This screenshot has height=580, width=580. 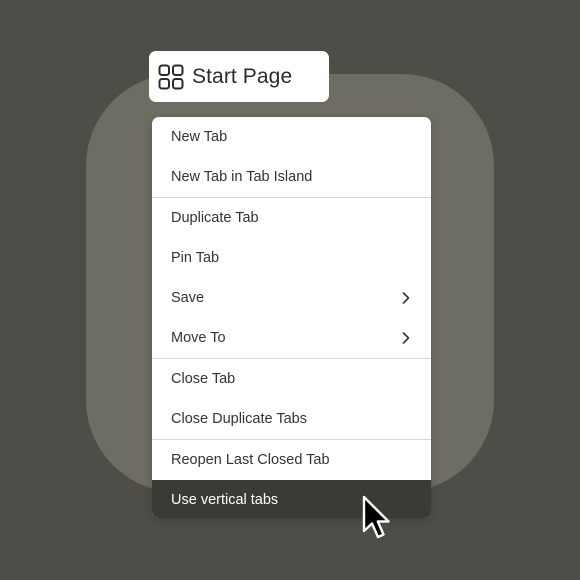 What do you see at coordinates (203, 379) in the screenshot?
I see `menu-item-label: Close Tab` at bounding box center [203, 379].